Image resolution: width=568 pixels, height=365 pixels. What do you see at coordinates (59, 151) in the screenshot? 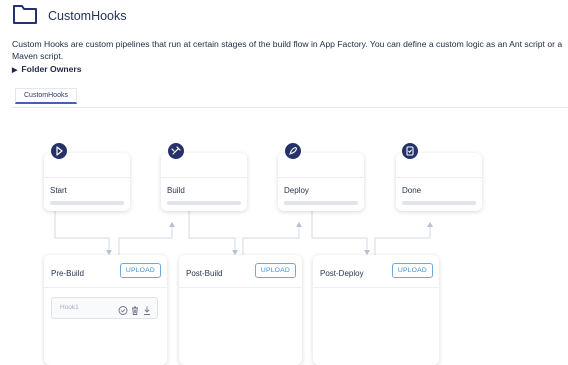
I see `start-icon` at bounding box center [59, 151].